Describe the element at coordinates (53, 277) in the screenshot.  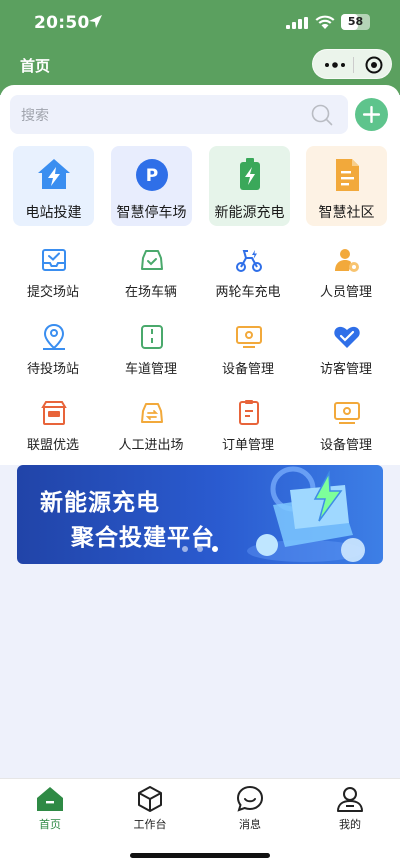
I see `grid-item-submit-station: 提交场站` at that location.